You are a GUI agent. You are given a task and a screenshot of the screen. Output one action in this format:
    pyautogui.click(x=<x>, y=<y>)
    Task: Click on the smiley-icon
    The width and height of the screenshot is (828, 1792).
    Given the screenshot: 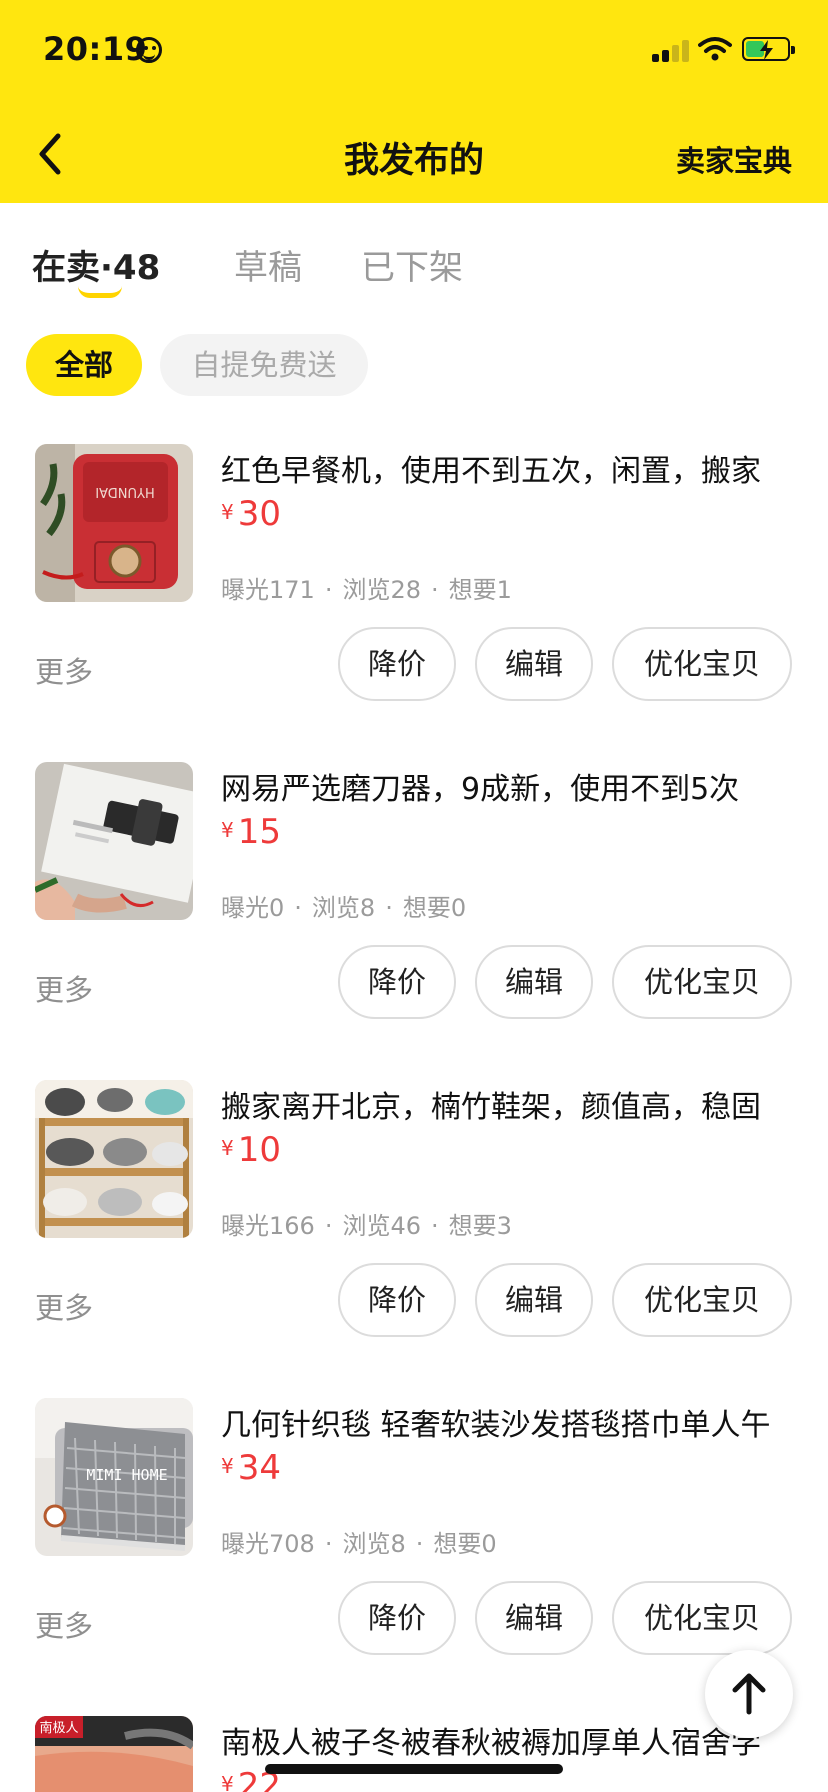 What is the action you would take?
    pyautogui.click(x=149, y=50)
    